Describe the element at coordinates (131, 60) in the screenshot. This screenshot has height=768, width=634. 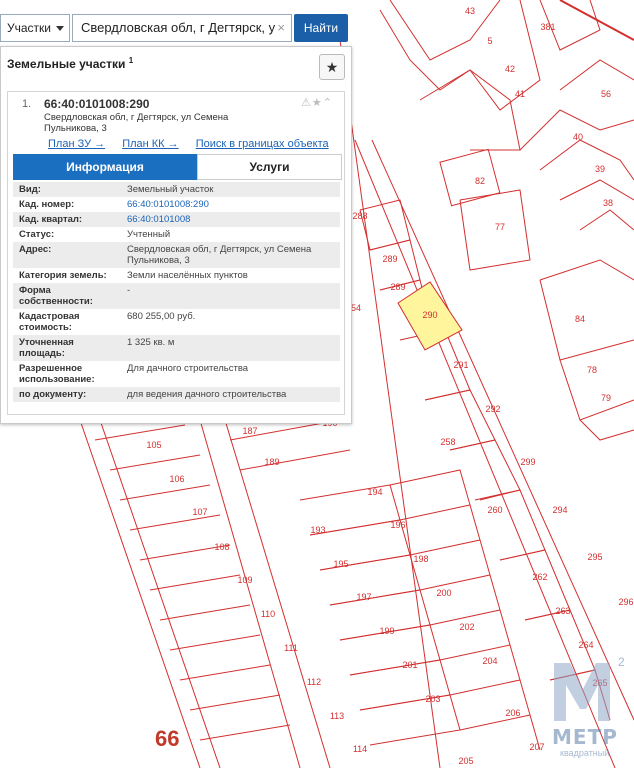
I see `panel-count: 1` at that location.